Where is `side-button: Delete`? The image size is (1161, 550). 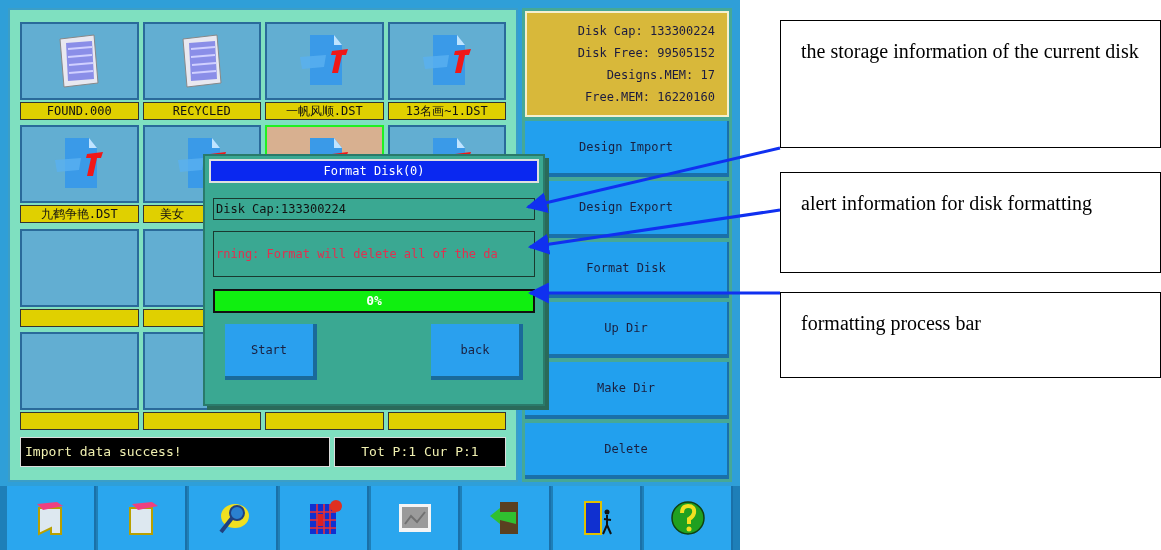 side-button: Delete is located at coordinates (627, 450).